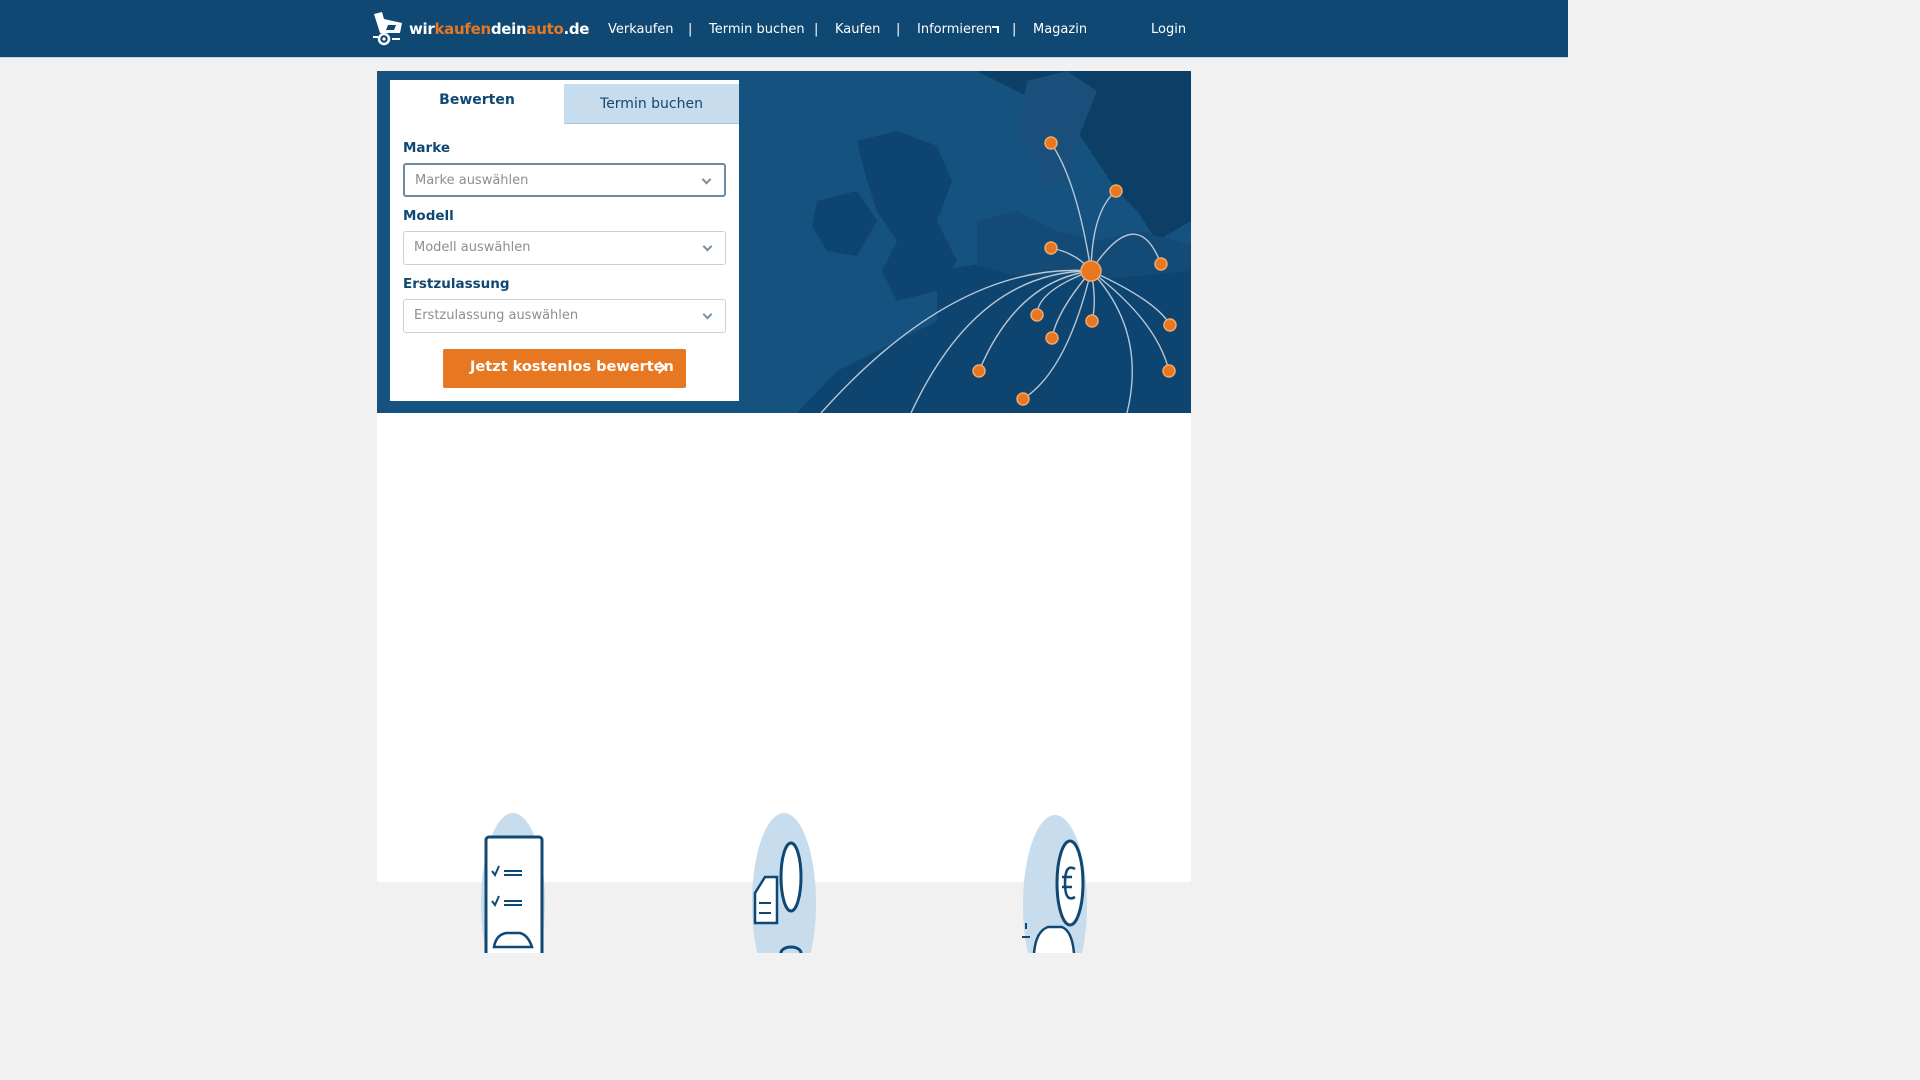 This screenshot has width=1920, height=1080. What do you see at coordinates (456, 284) in the screenshot?
I see `erstzulassung-label: Erstzulassung` at bounding box center [456, 284].